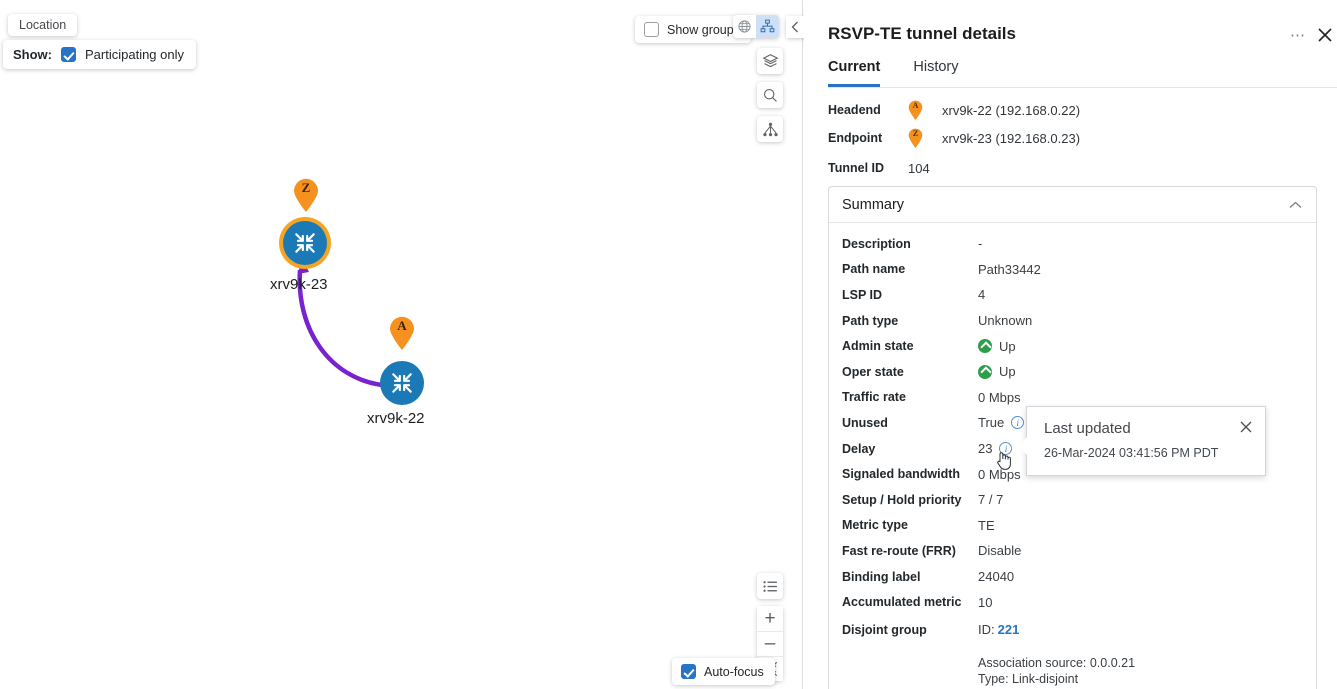 This screenshot has height=689, width=1337. What do you see at coordinates (874, 269) in the screenshot?
I see `row-label: Path name` at bounding box center [874, 269].